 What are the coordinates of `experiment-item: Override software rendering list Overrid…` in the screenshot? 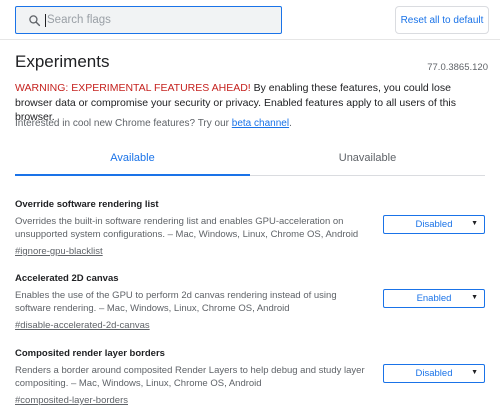 It's located at (252, 229).